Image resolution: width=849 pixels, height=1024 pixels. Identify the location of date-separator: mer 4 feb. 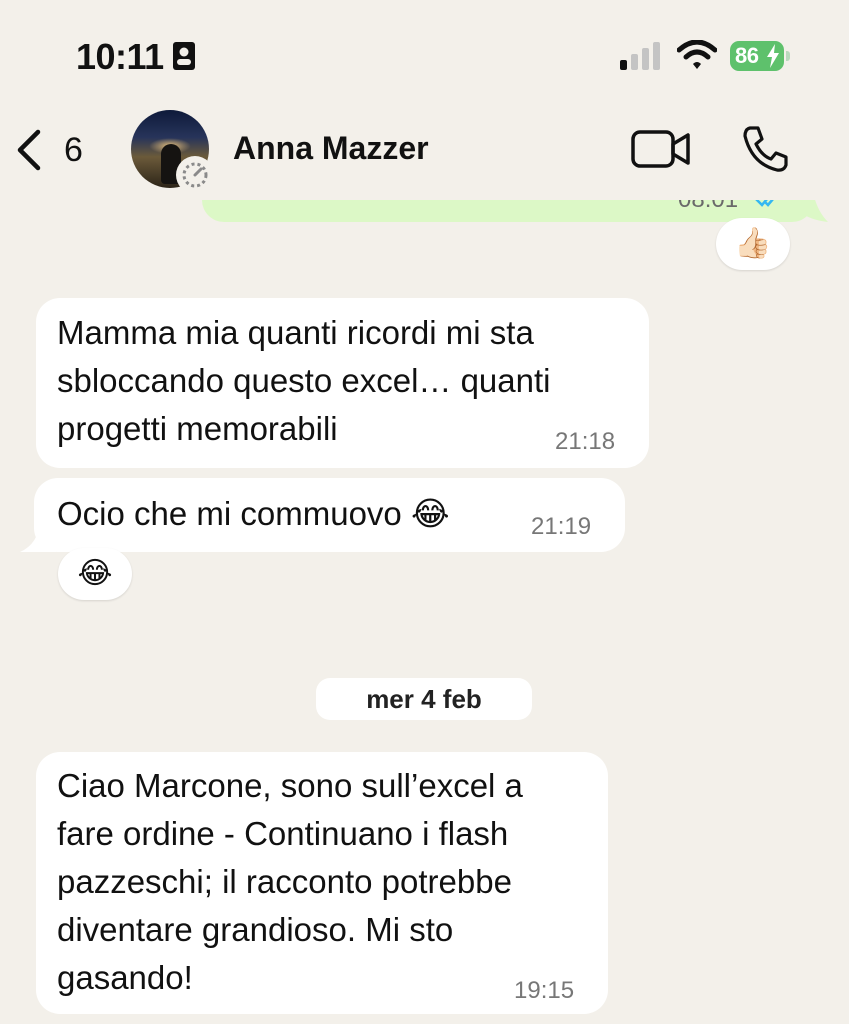
(424, 699).